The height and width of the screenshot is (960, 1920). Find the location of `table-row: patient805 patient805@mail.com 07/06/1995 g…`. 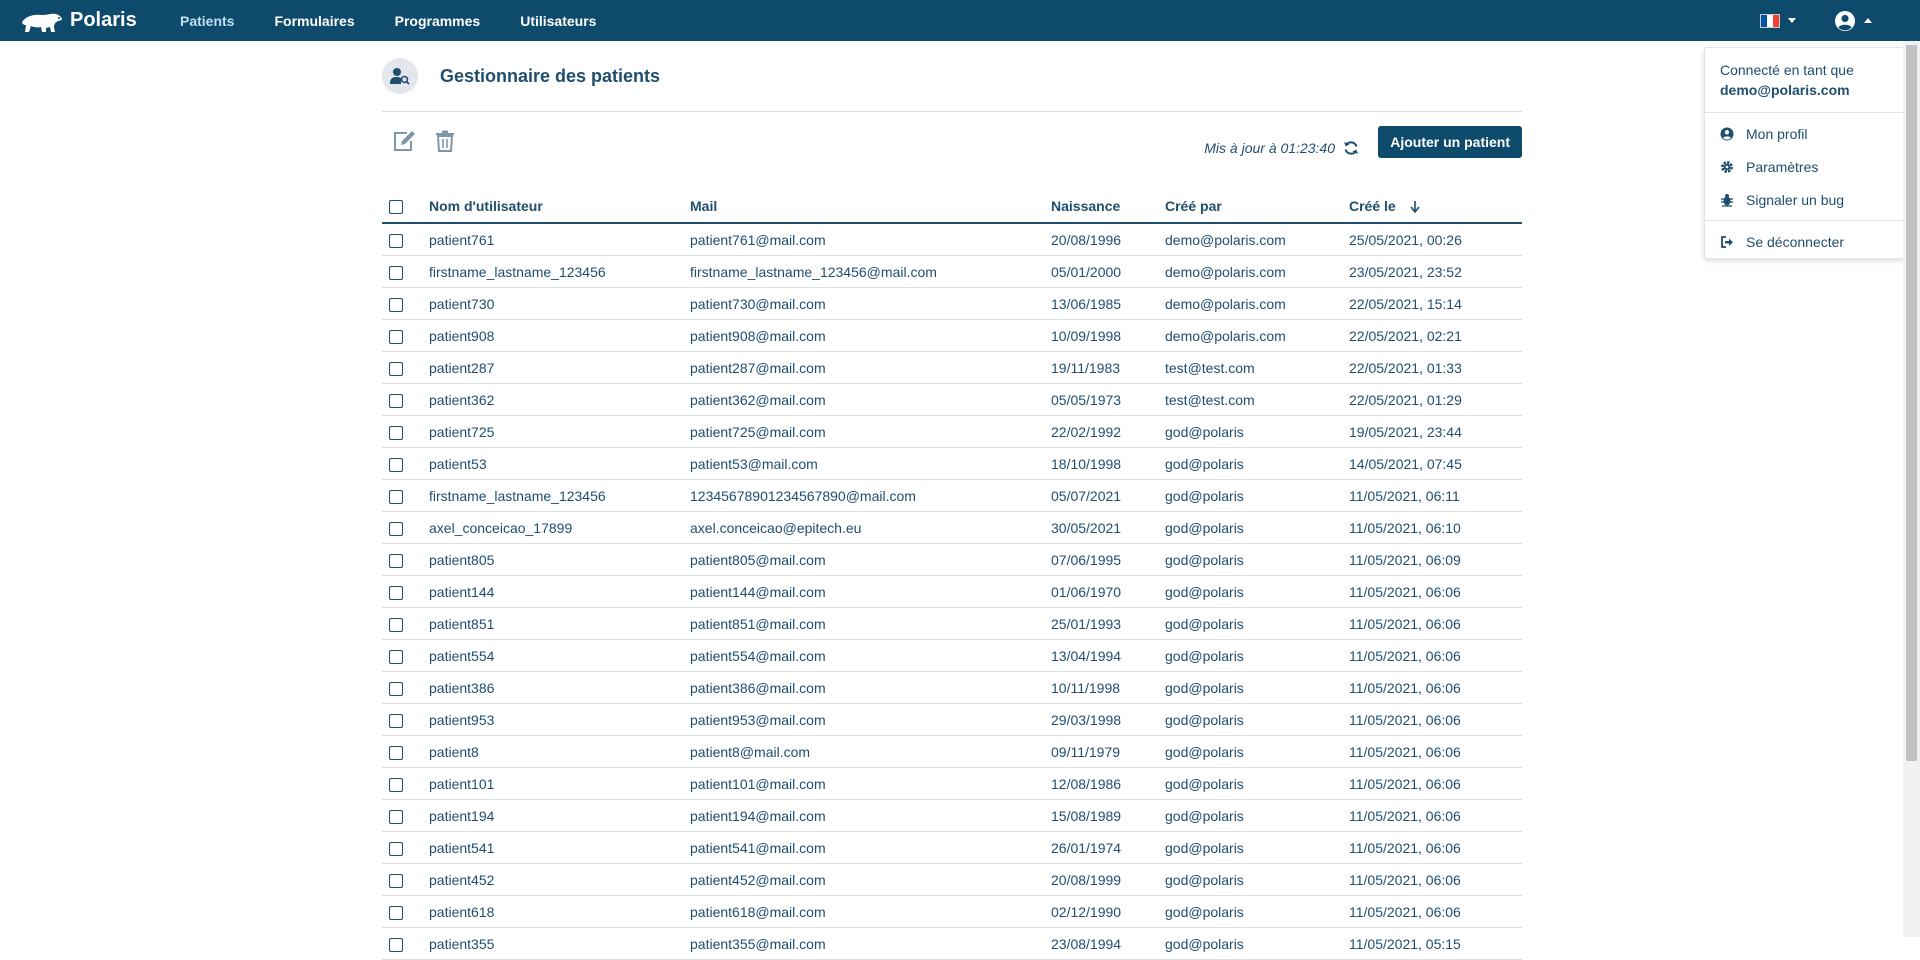

table-row: patient805 patient805@mail.com 07/06/1995 g… is located at coordinates (952, 559).